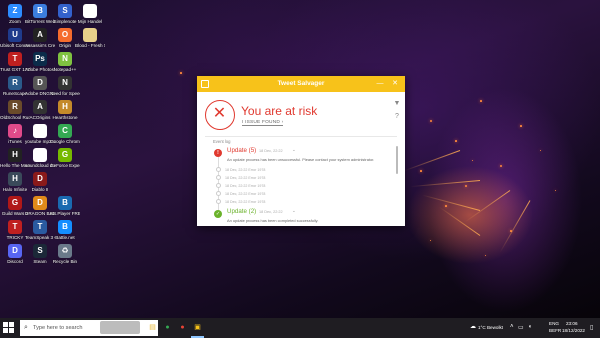 Image resolution: width=600 pixels, height=338 pixels. What do you see at coordinates (58, 328) in the screenshot?
I see `search-placeholder: Type here to search` at bounding box center [58, 328].